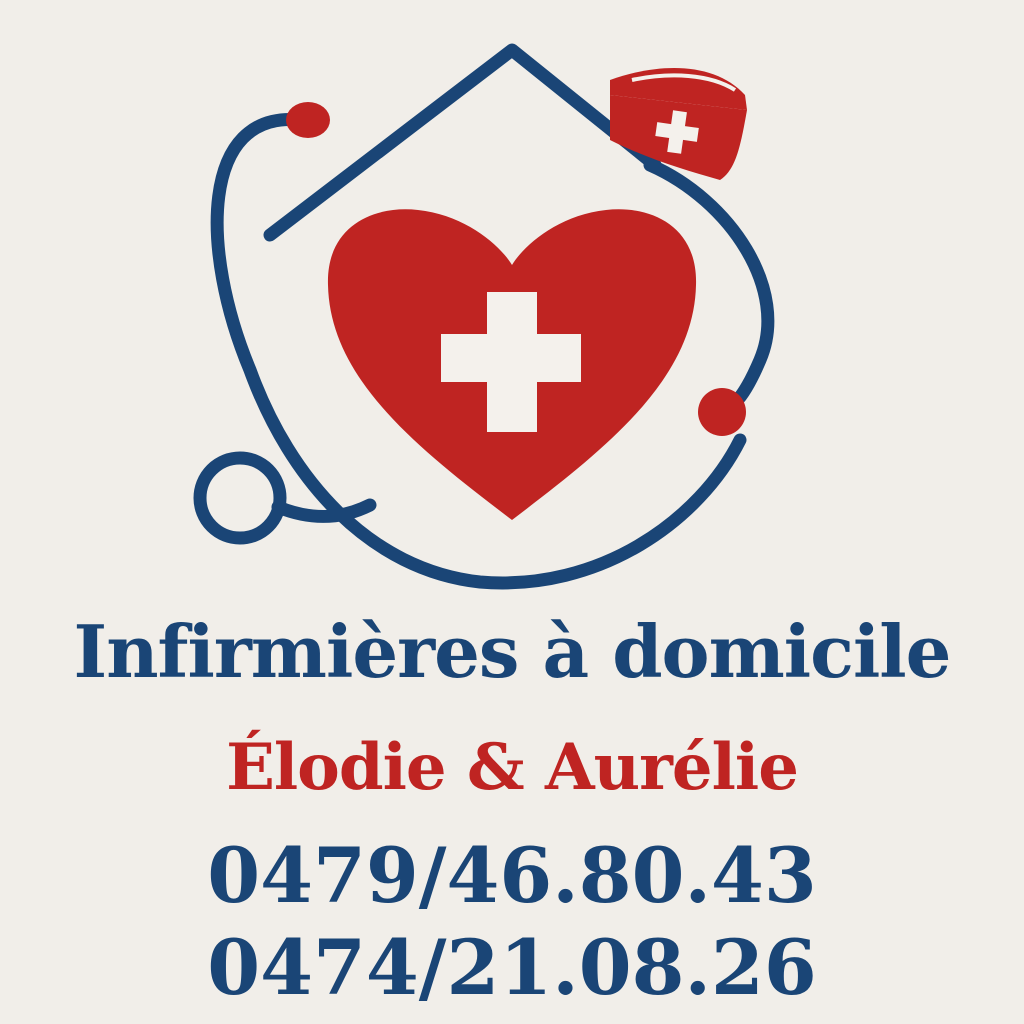 Image resolution: width=1024 pixels, height=1024 pixels. What do you see at coordinates (512, 651) in the screenshot?
I see `title: Infirmières à domicile` at bounding box center [512, 651].